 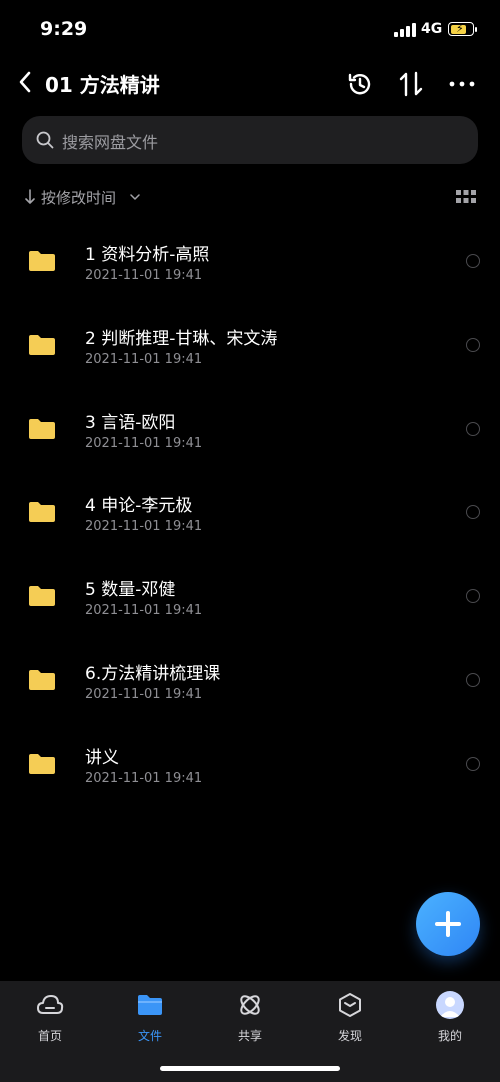 I want to click on arrow-down-icon, so click(x=30, y=197).